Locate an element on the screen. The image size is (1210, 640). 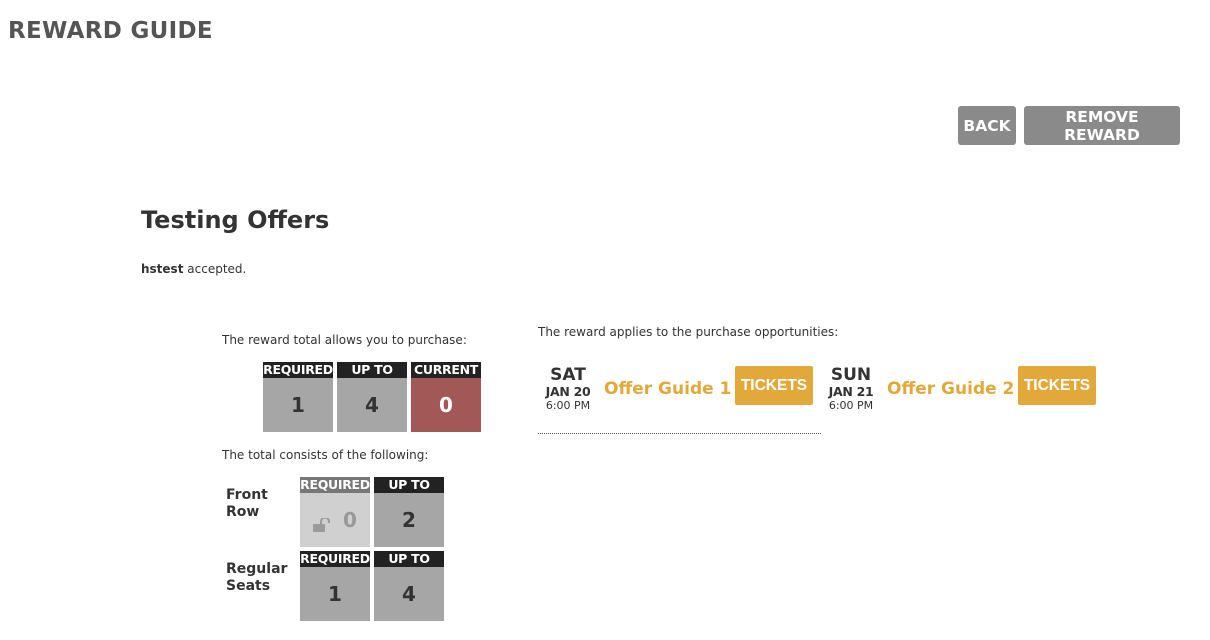
category-label-front-row: Front Row is located at coordinates (247, 504).